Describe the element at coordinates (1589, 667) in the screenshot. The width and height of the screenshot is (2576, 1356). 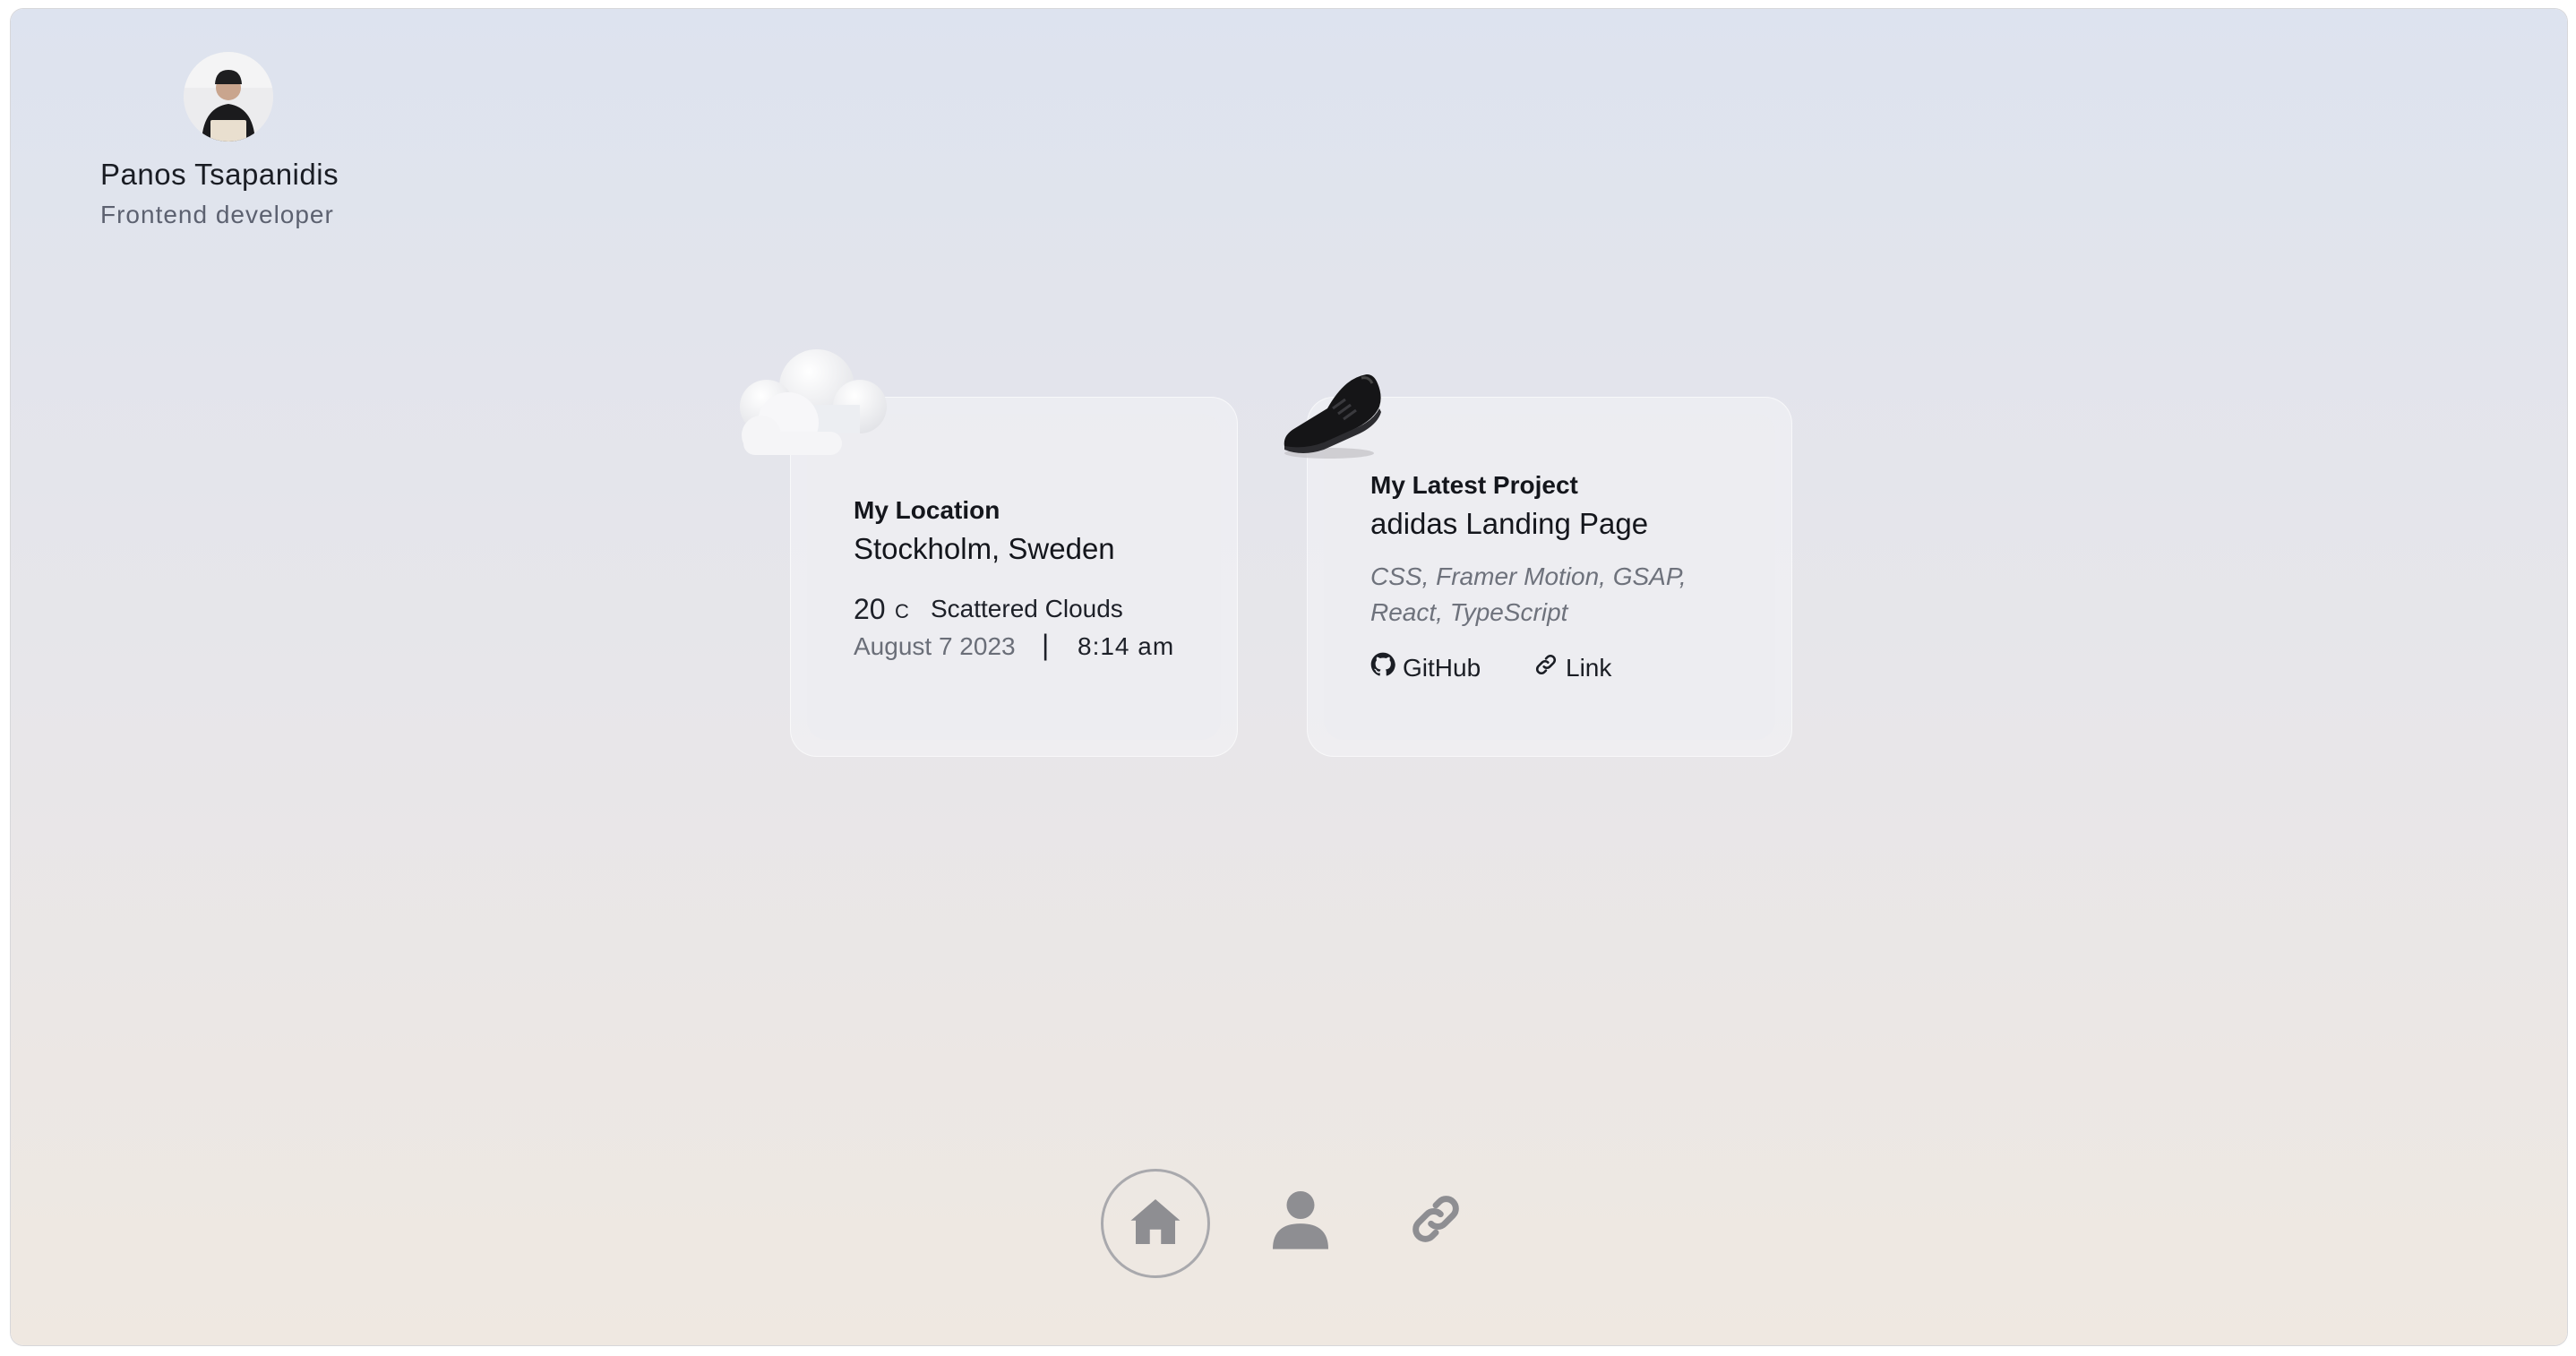
I see `link-label: Link` at that location.